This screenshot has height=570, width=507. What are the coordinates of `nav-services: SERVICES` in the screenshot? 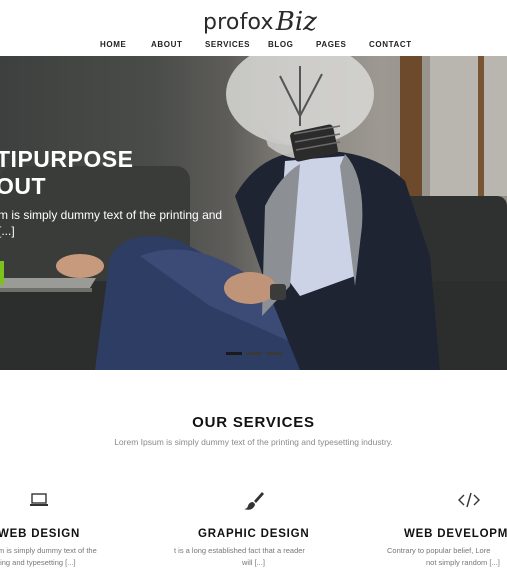 It's located at (227, 44).